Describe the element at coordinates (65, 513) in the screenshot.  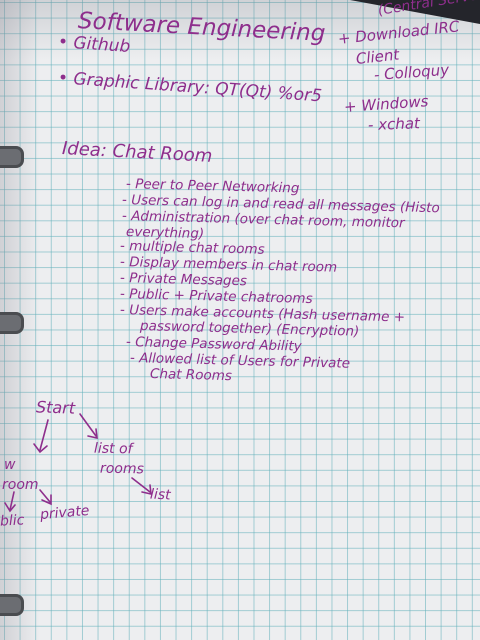
I see `flow-node-private: private` at that location.